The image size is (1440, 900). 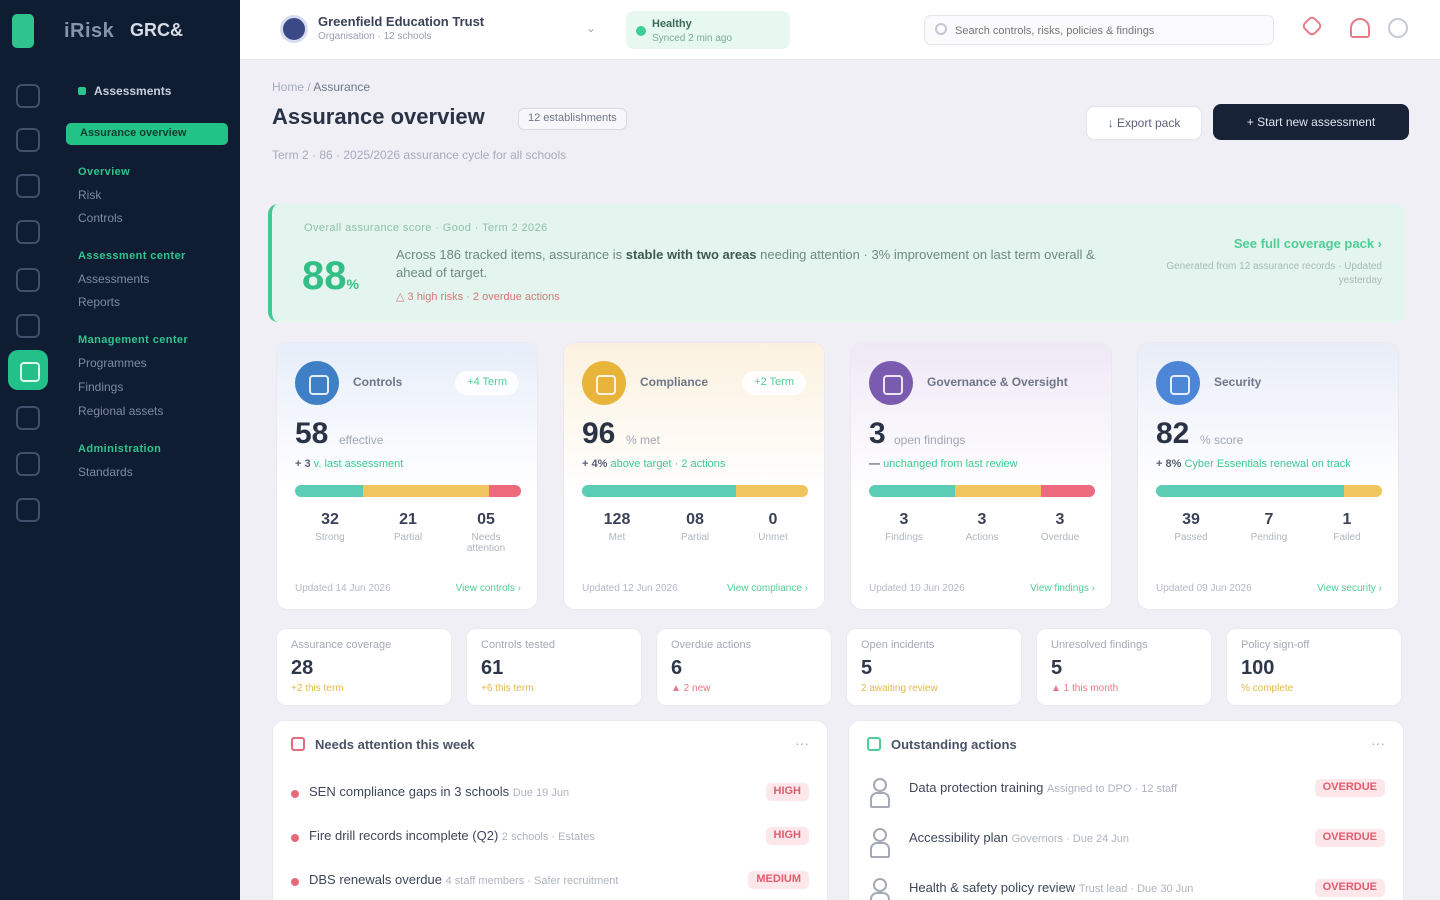 What do you see at coordinates (112, 363) in the screenshot?
I see `sidebar-item-programmes: Programmes` at bounding box center [112, 363].